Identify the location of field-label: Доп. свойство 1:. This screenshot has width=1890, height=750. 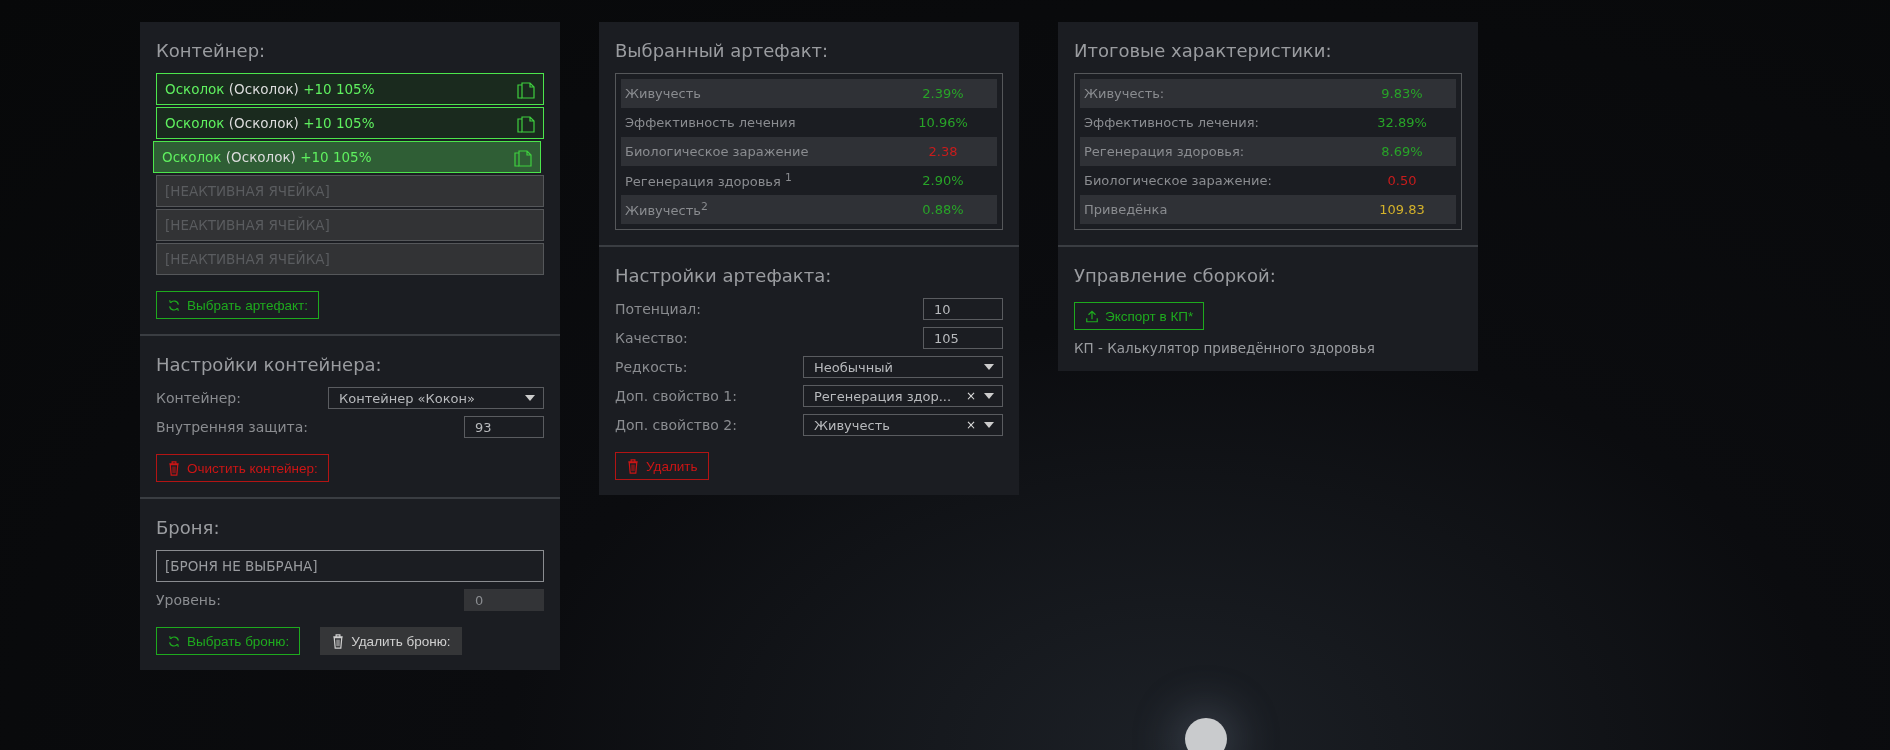
(676, 396).